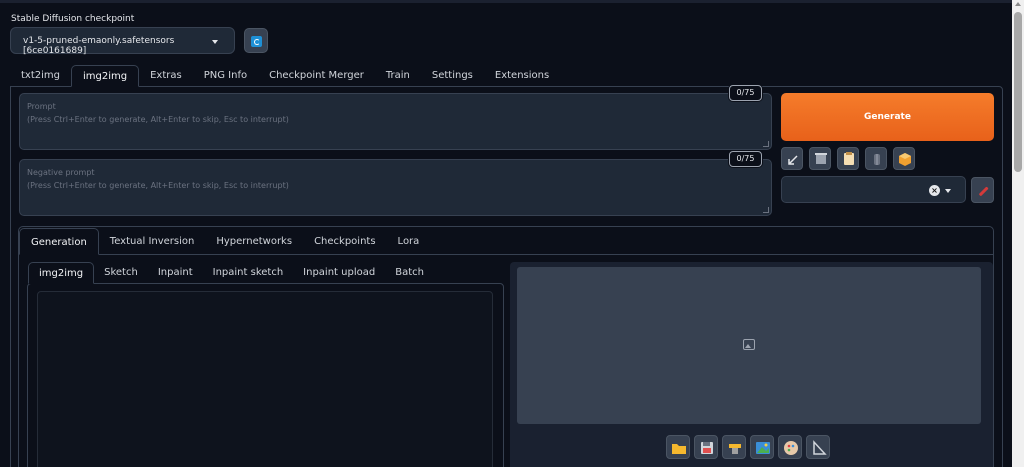 The image size is (1024, 467). I want to click on save-button, so click(706, 447).